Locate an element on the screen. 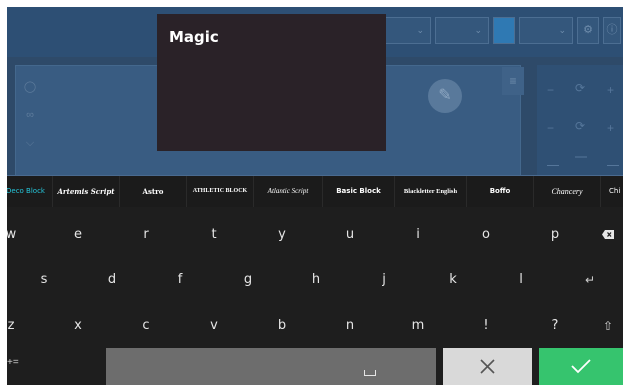 This screenshot has width=623, height=385. key-n: n is located at coordinates (350, 326).